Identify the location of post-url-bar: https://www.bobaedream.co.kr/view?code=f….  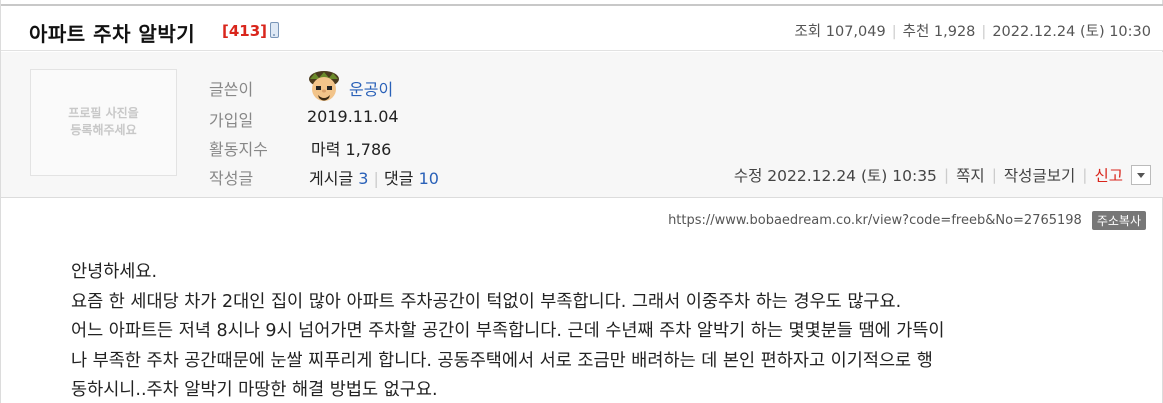
(907, 220).